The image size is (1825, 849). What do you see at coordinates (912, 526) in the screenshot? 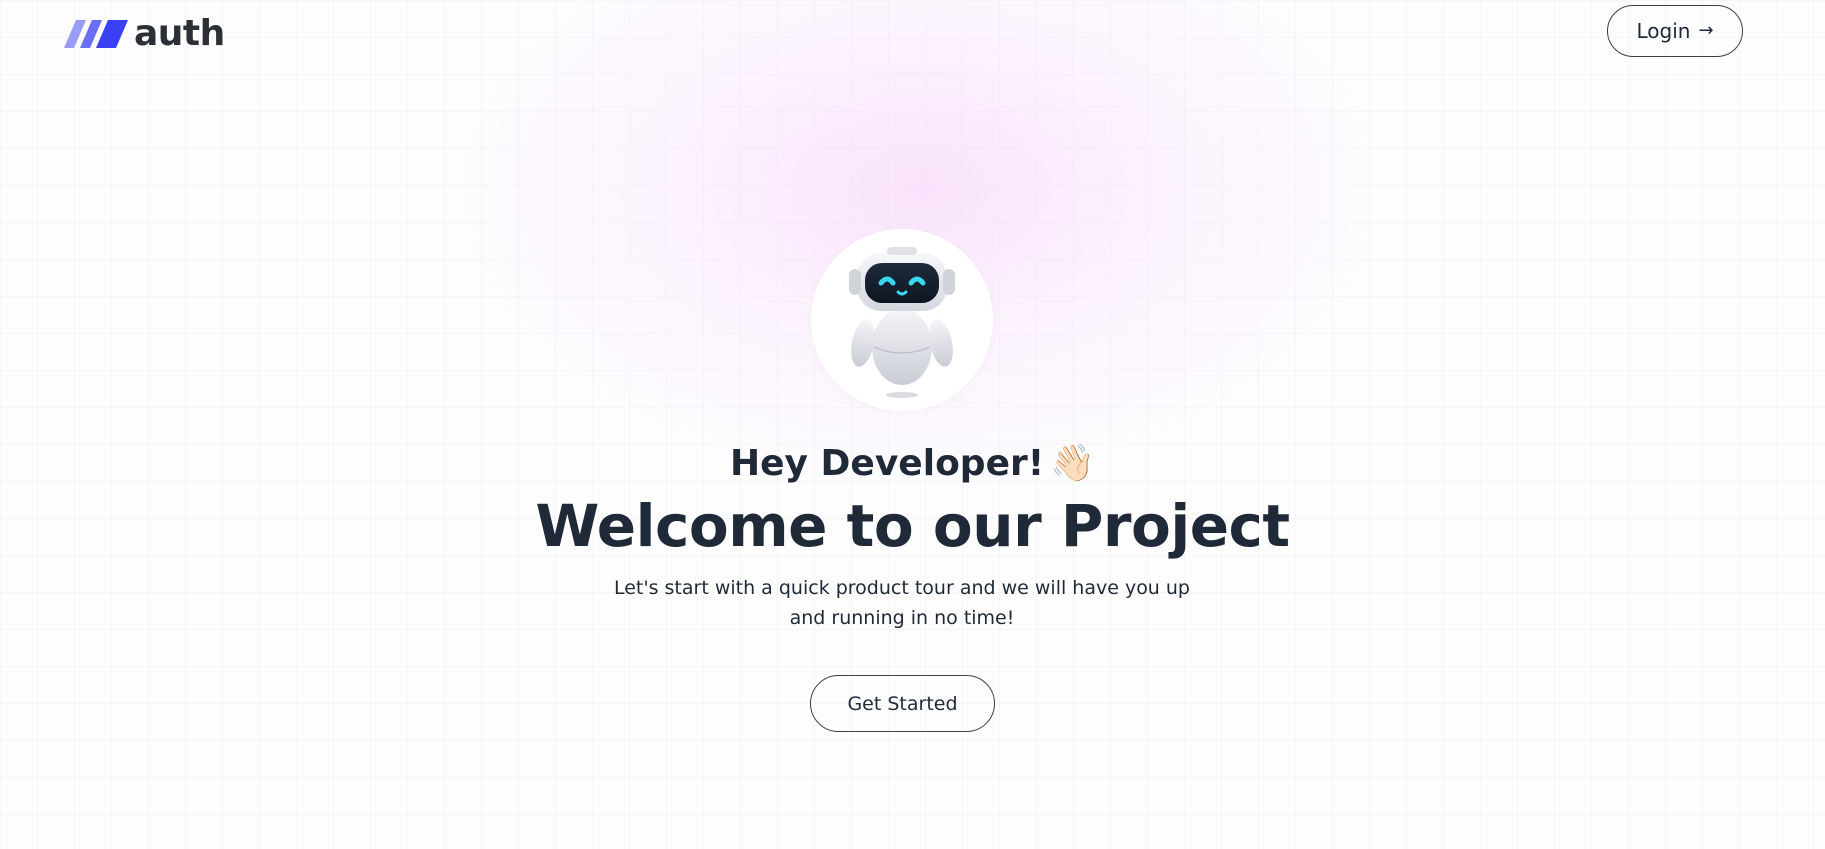
I see `page-title: Welcome to our Project` at bounding box center [912, 526].